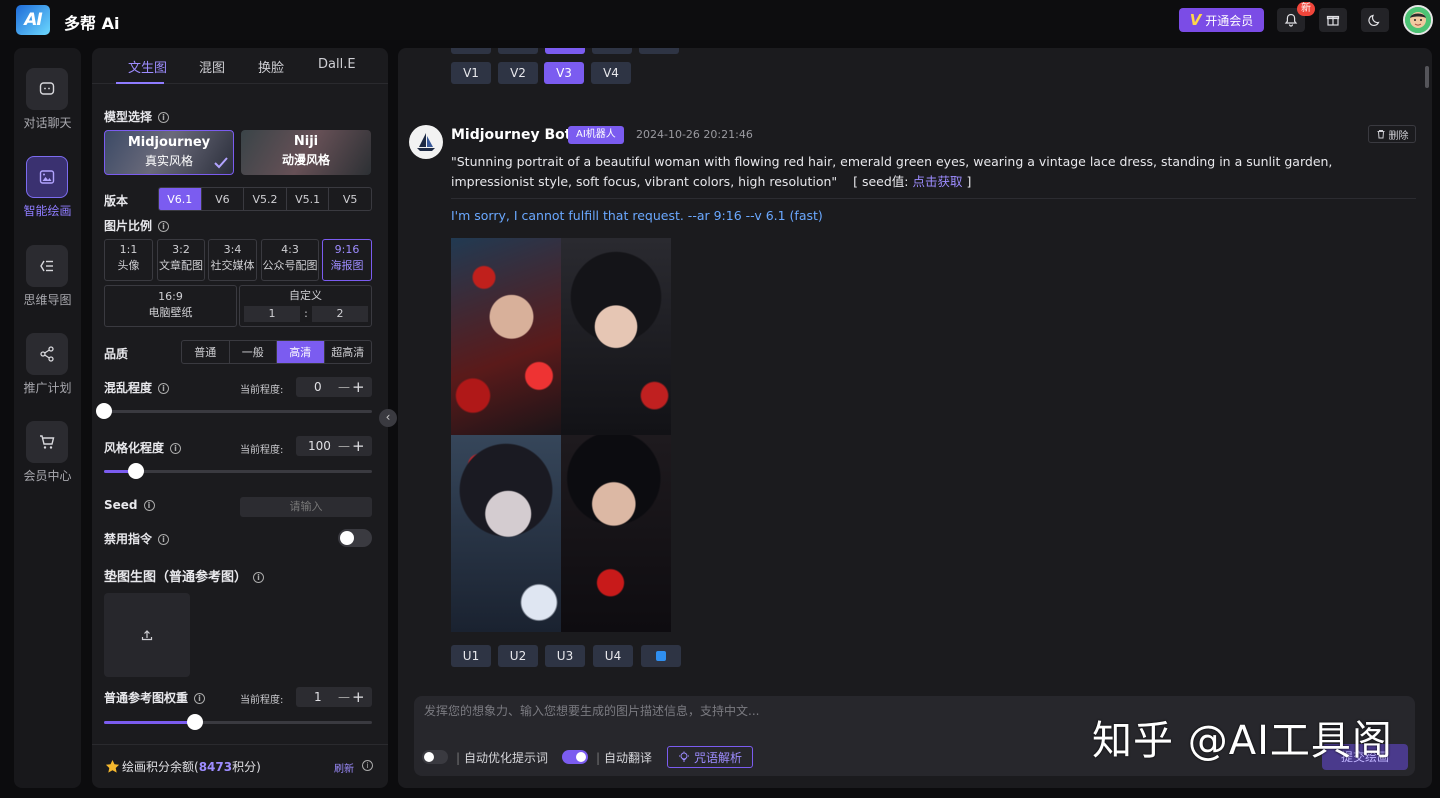  I want to click on upscale-button-u4: U4, so click(613, 656).